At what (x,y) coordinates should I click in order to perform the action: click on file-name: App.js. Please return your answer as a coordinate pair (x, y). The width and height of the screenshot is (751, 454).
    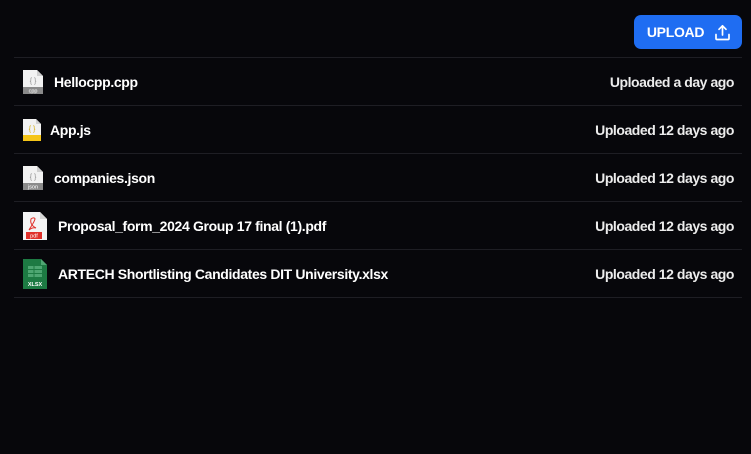
    Looking at the image, I should click on (70, 129).